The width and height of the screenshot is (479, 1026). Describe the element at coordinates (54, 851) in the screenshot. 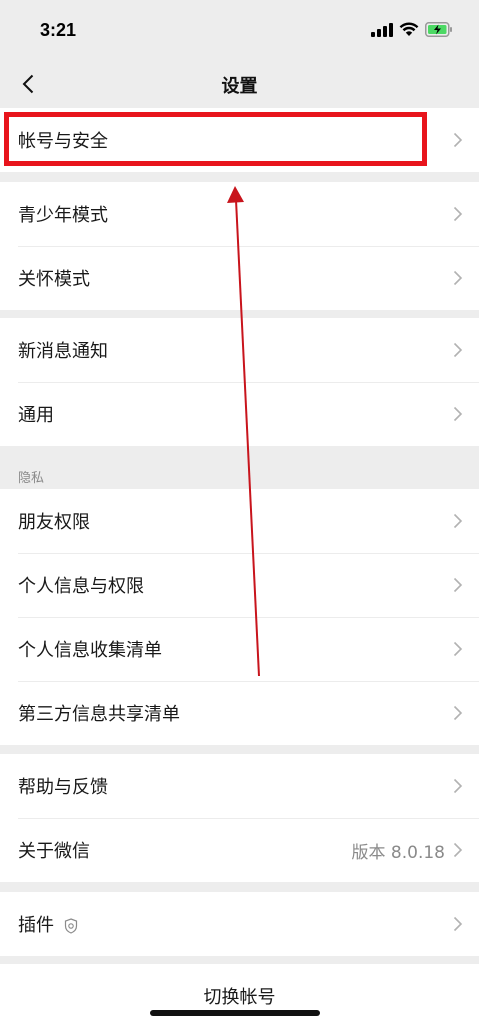

I see `settings-item-label: 关于微信` at that location.